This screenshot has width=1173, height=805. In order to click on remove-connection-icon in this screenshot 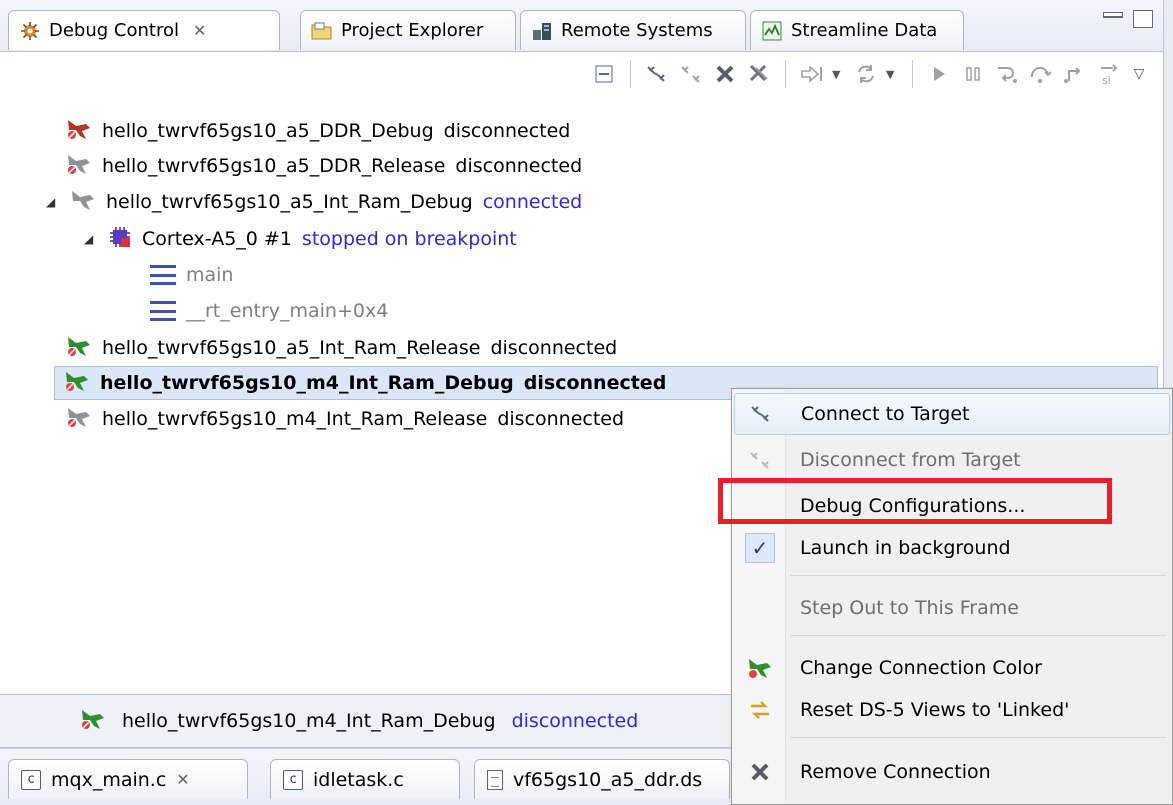, I will do `click(725, 74)`.